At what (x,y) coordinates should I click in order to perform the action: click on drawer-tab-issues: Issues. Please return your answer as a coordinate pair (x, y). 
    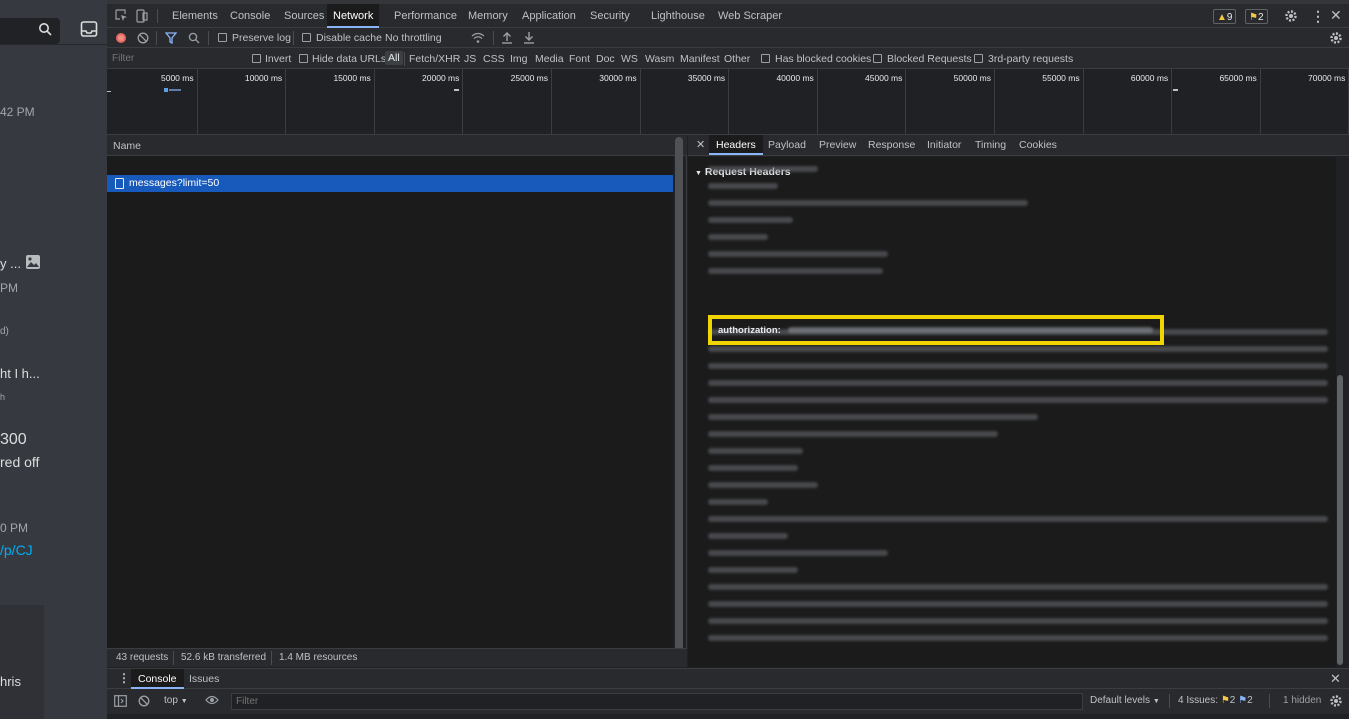
    Looking at the image, I should click on (204, 679).